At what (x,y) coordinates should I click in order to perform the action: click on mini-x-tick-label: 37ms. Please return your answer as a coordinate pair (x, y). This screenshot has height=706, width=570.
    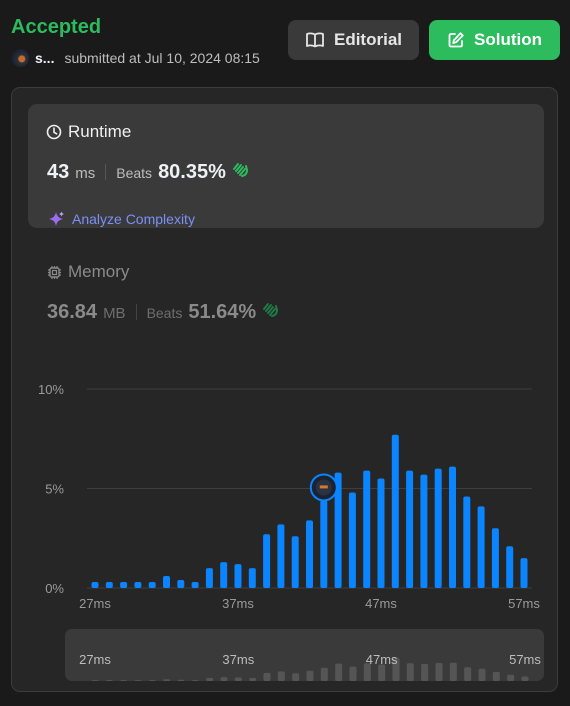
    Looking at the image, I should click on (238, 659).